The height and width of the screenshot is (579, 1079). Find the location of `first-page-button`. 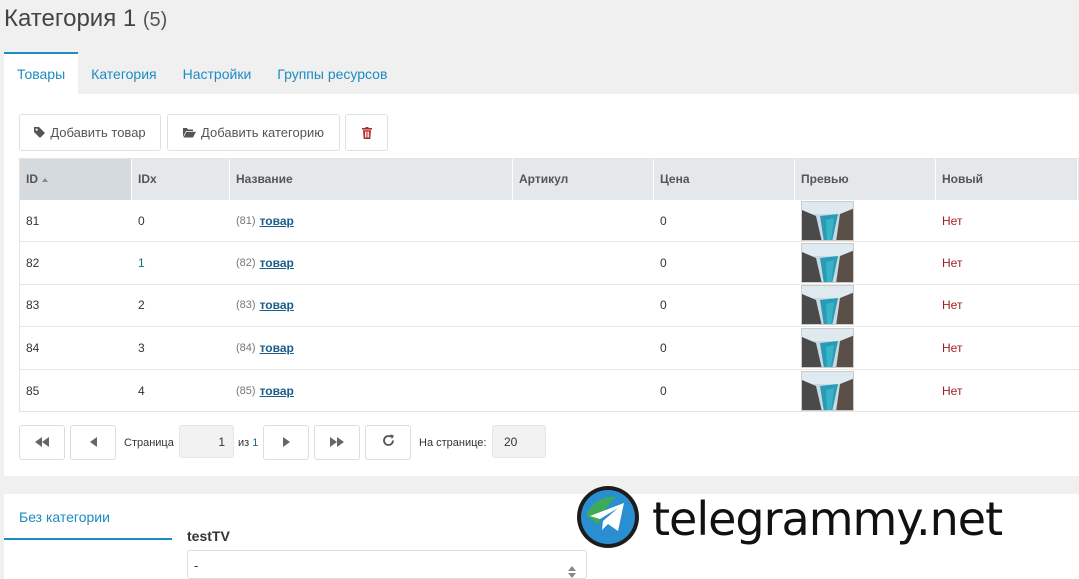

first-page-button is located at coordinates (42, 442).